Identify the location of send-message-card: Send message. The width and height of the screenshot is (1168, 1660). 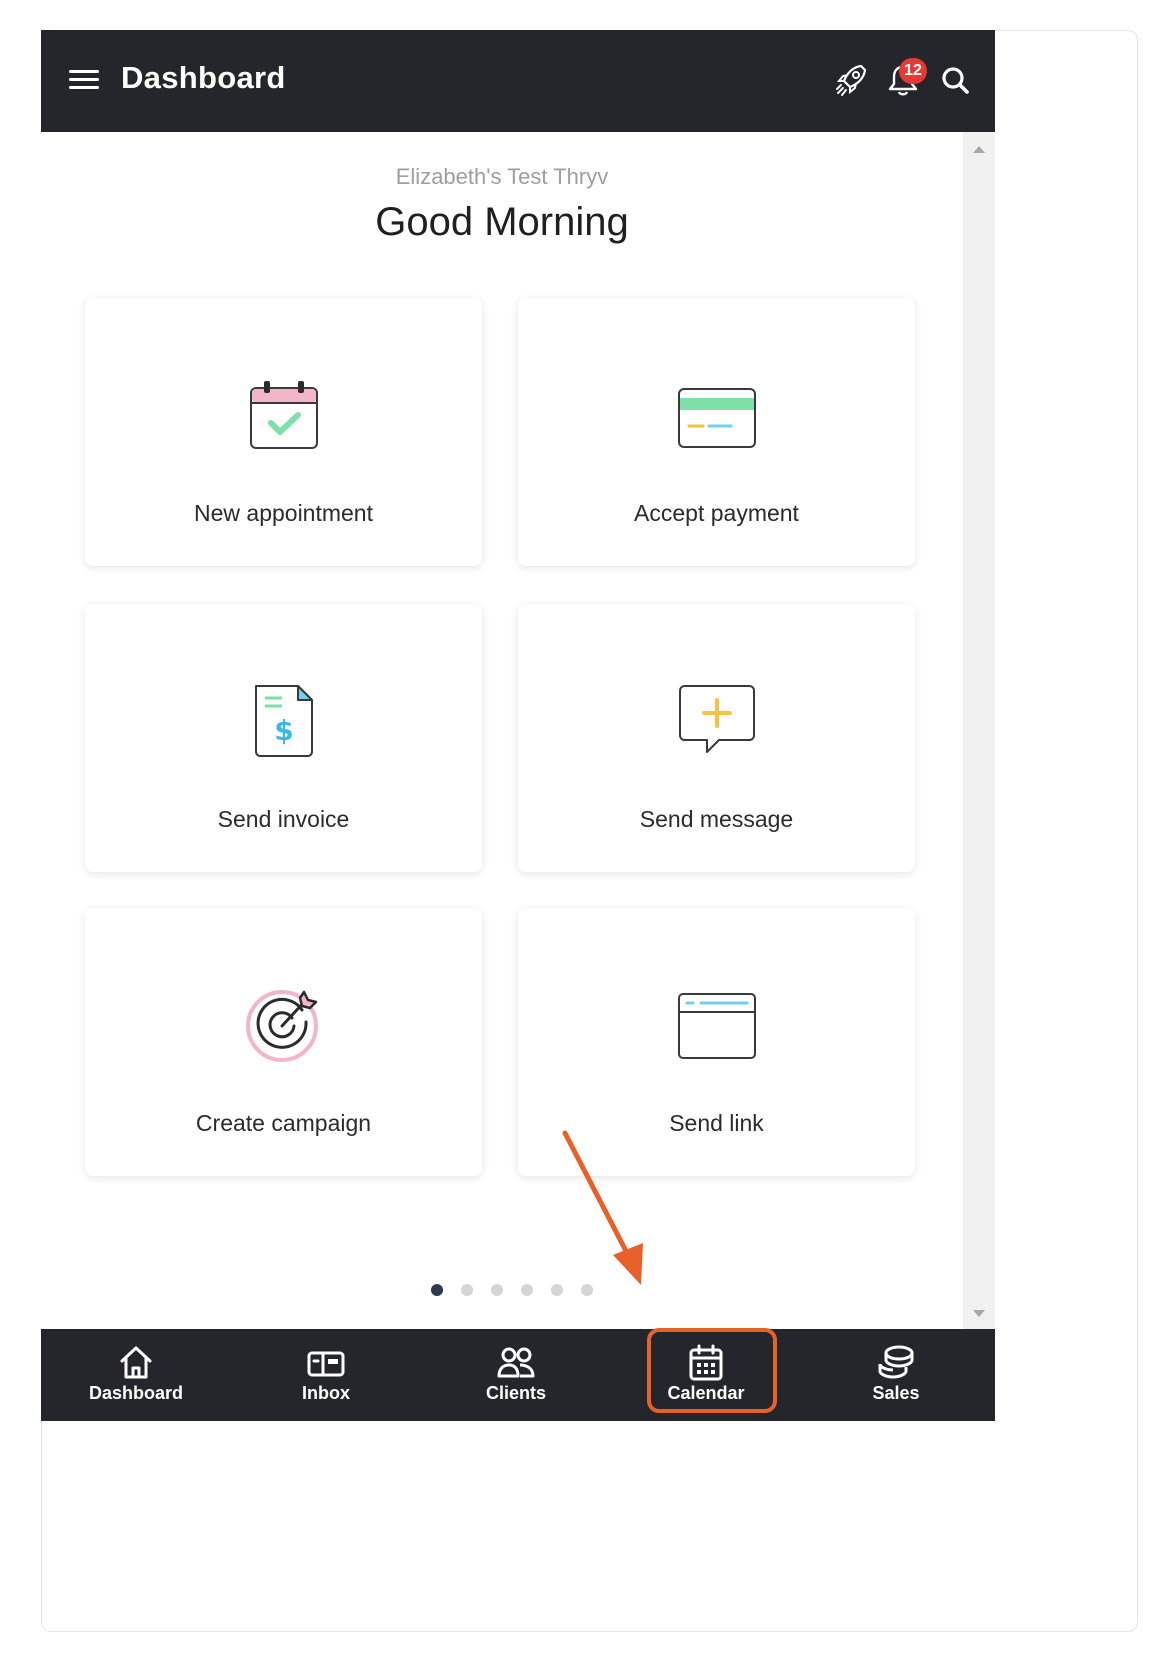
(716, 738).